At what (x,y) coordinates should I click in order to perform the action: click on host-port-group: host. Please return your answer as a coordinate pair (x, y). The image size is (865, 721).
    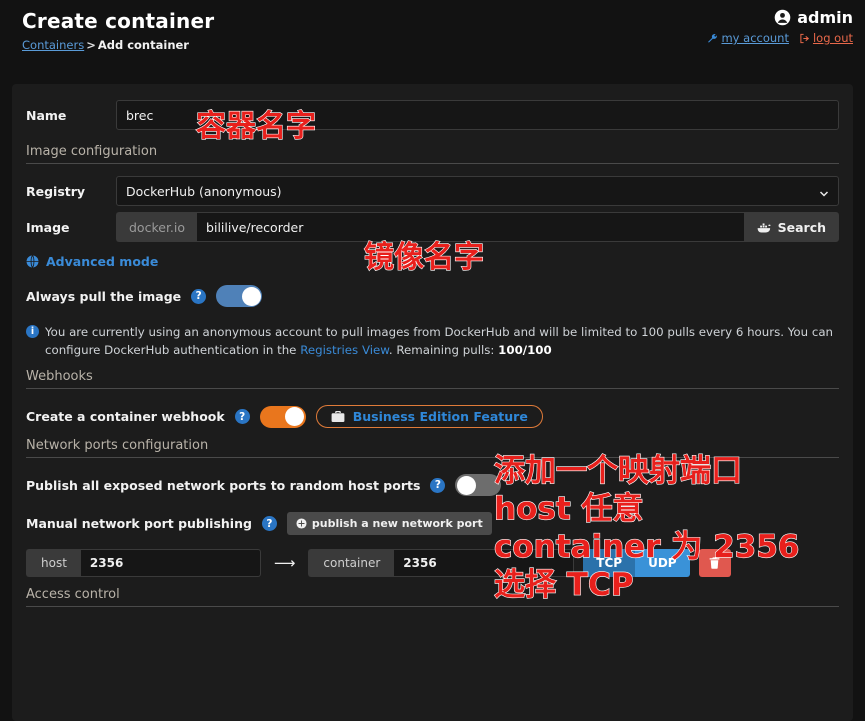
    Looking at the image, I should click on (143, 563).